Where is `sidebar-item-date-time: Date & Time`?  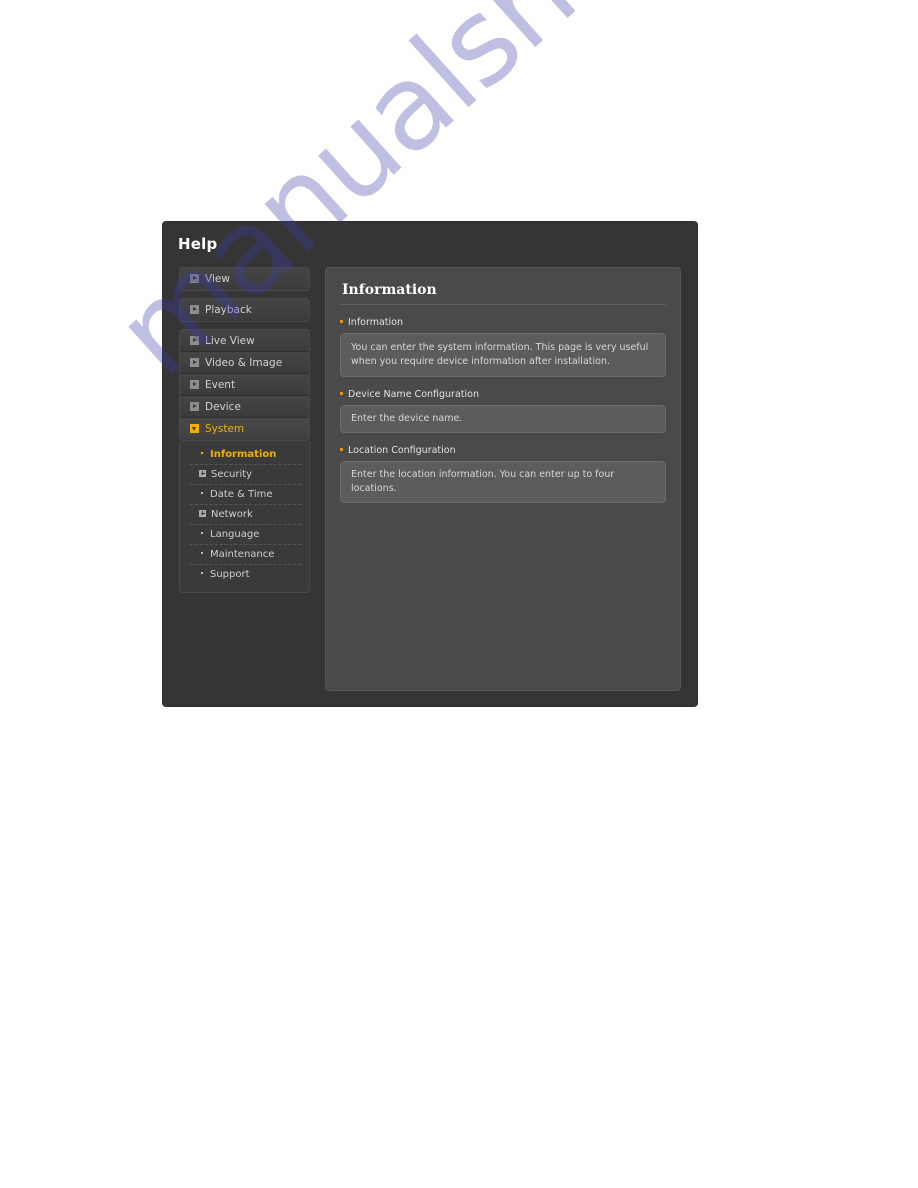 sidebar-item-date-time: Date & Time is located at coordinates (245, 495).